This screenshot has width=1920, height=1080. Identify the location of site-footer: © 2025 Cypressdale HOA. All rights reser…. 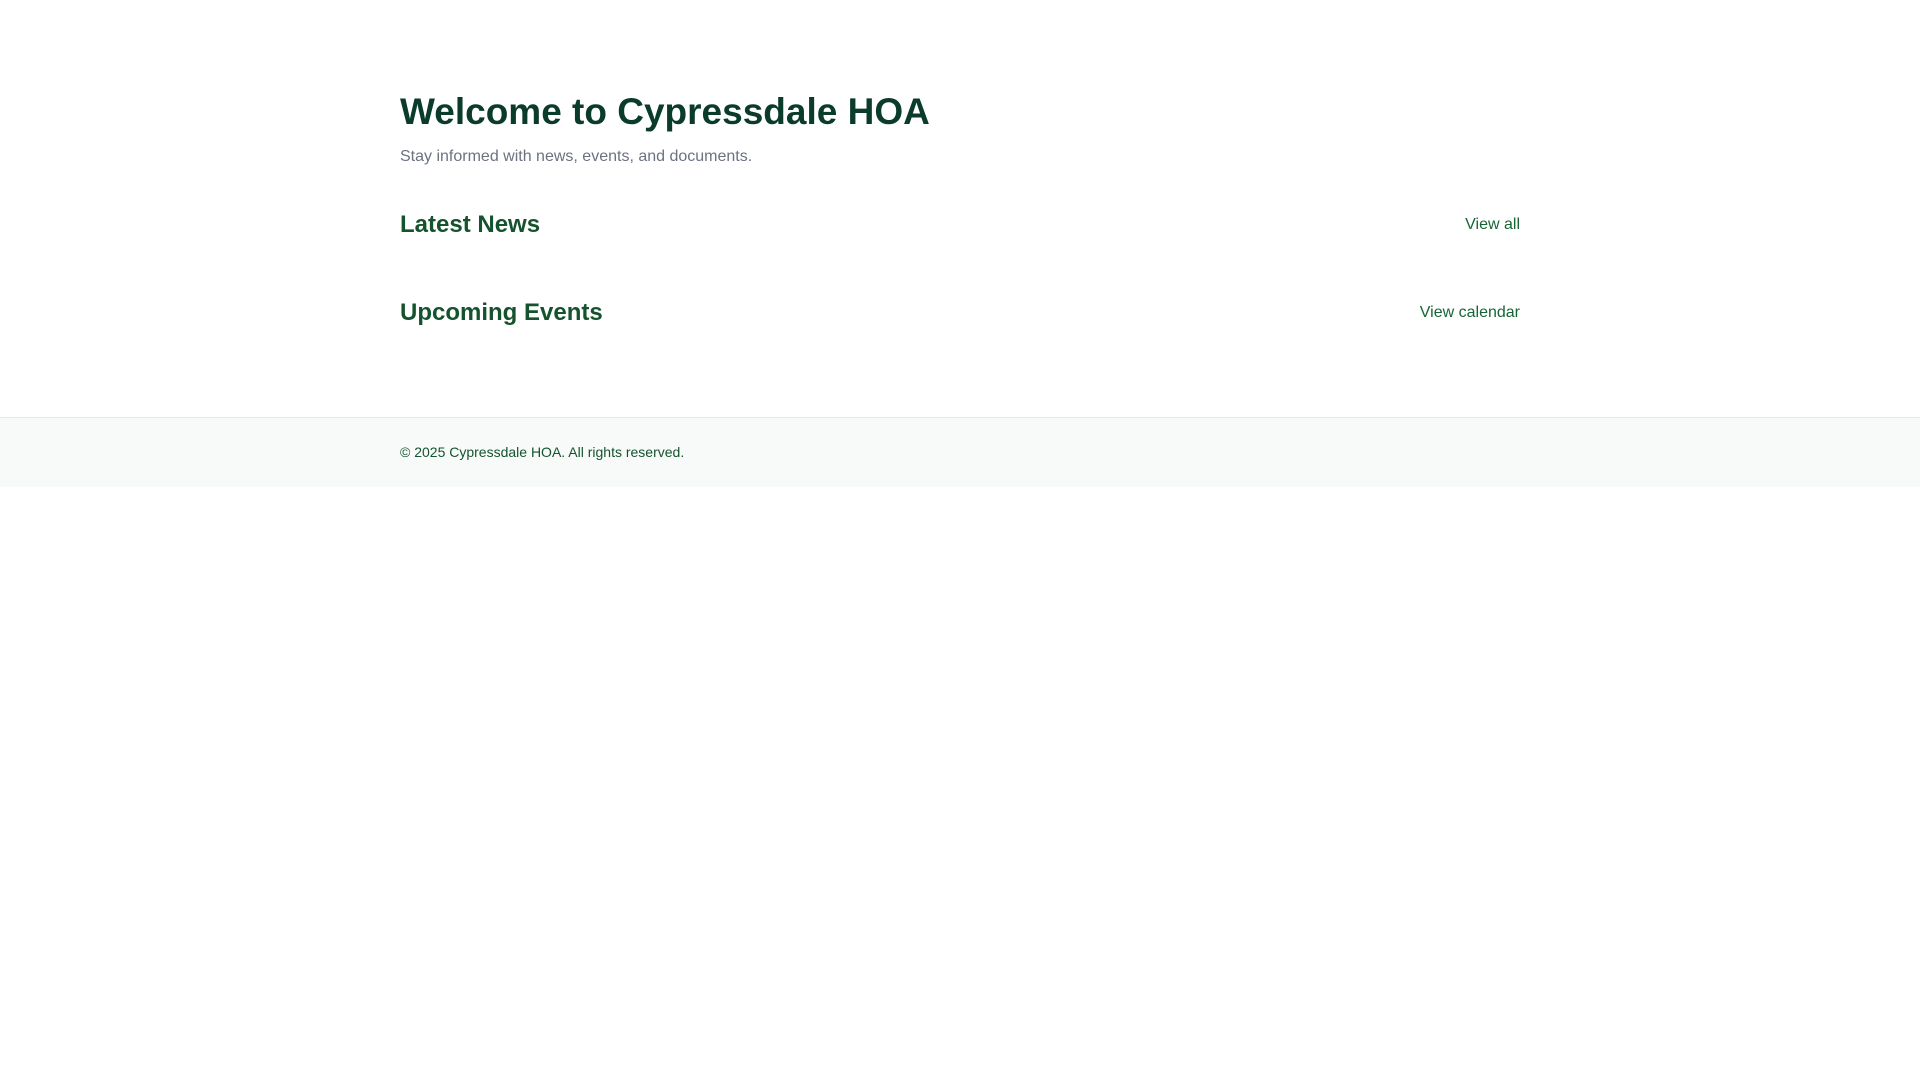
(960, 452).